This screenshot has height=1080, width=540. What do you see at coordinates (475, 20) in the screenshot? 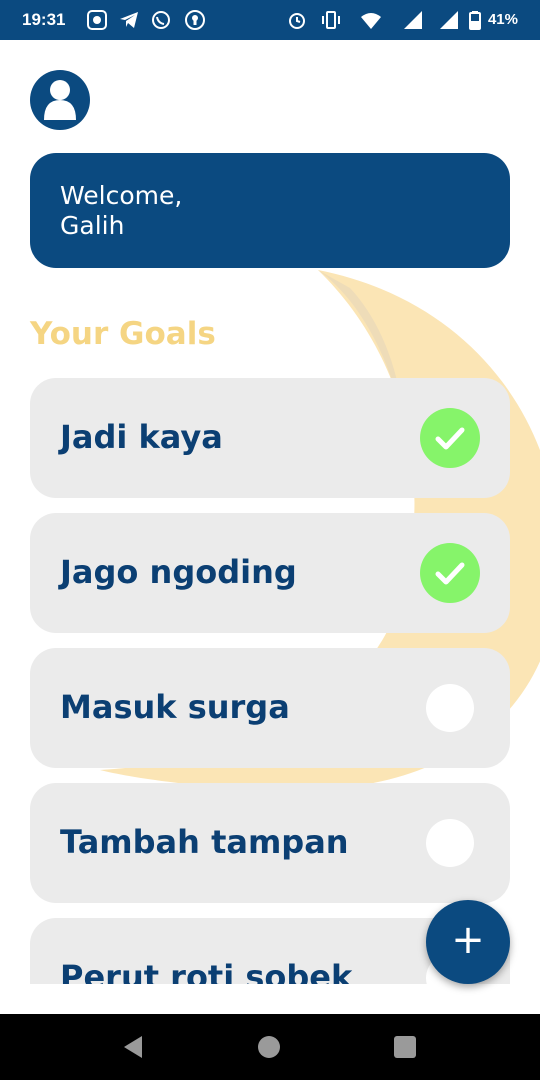
I see `battery-icon` at bounding box center [475, 20].